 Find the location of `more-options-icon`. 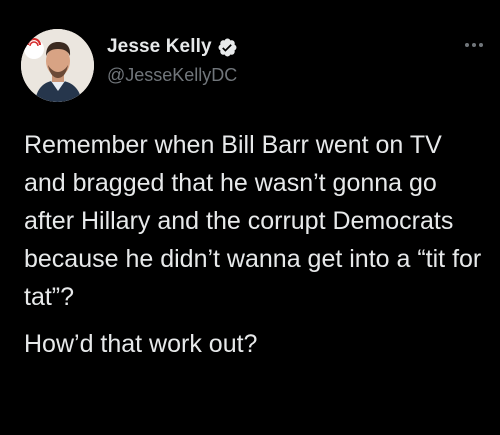

more-options-icon is located at coordinates (474, 44).